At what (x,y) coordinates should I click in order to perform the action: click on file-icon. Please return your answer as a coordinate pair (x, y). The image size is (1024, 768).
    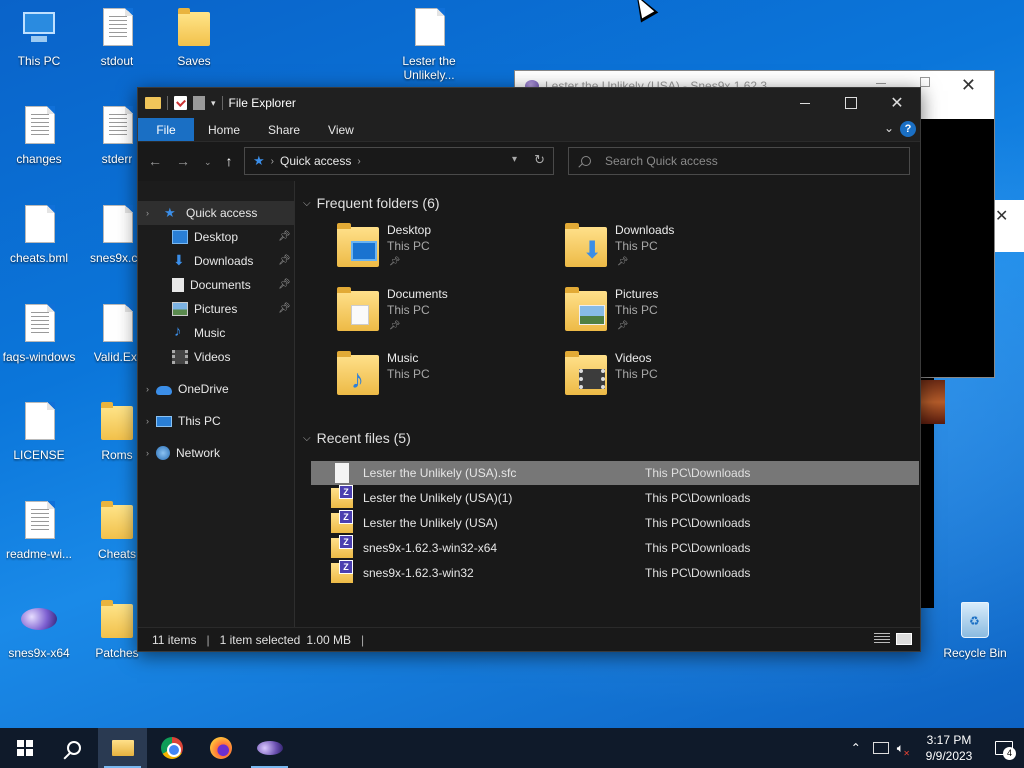
    Looking at the image, I should click on (39, 225).